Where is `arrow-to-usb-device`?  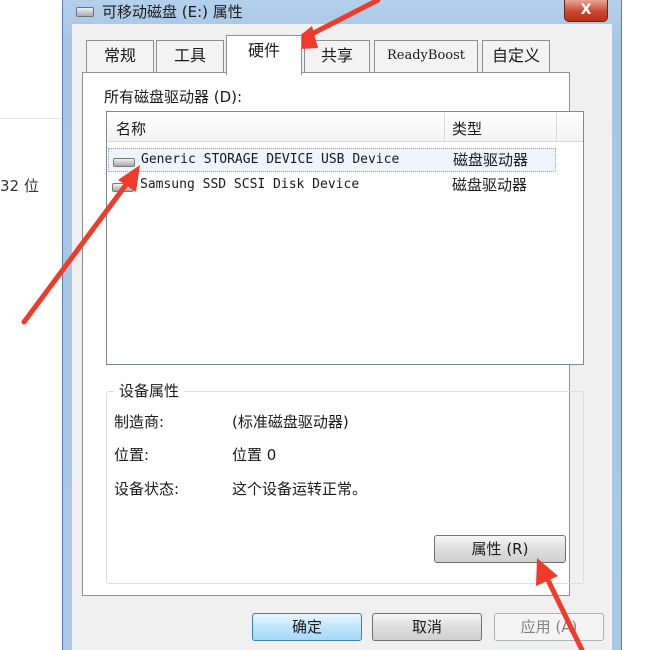
arrow-to-usb-device is located at coordinates (80, 245).